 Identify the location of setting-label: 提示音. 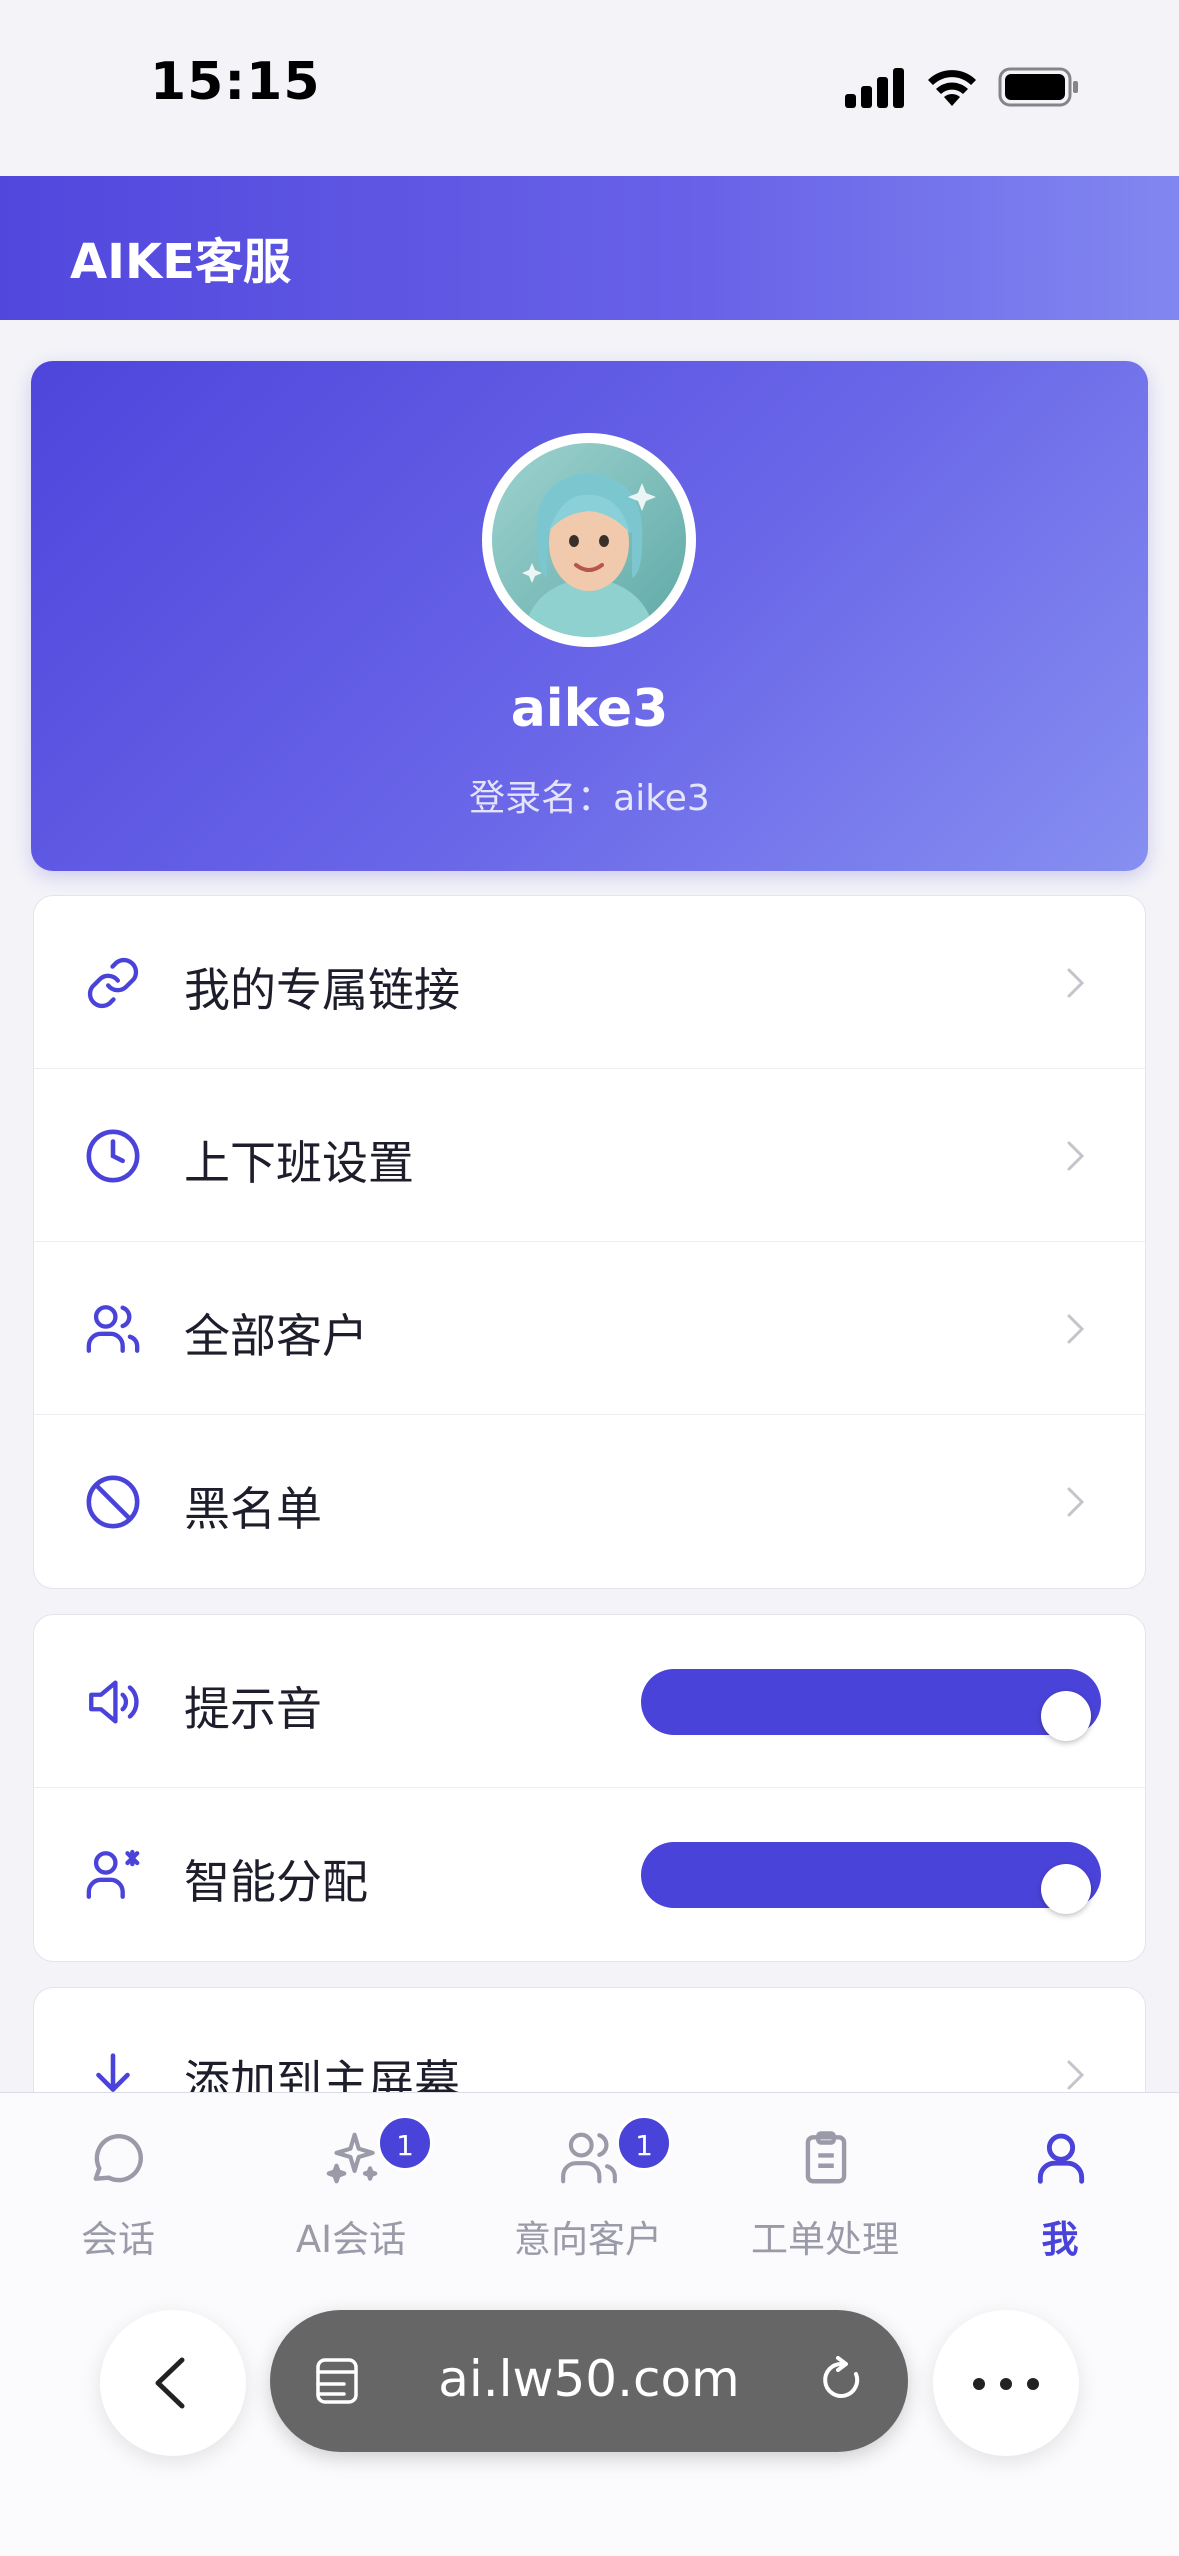
(253, 1709).